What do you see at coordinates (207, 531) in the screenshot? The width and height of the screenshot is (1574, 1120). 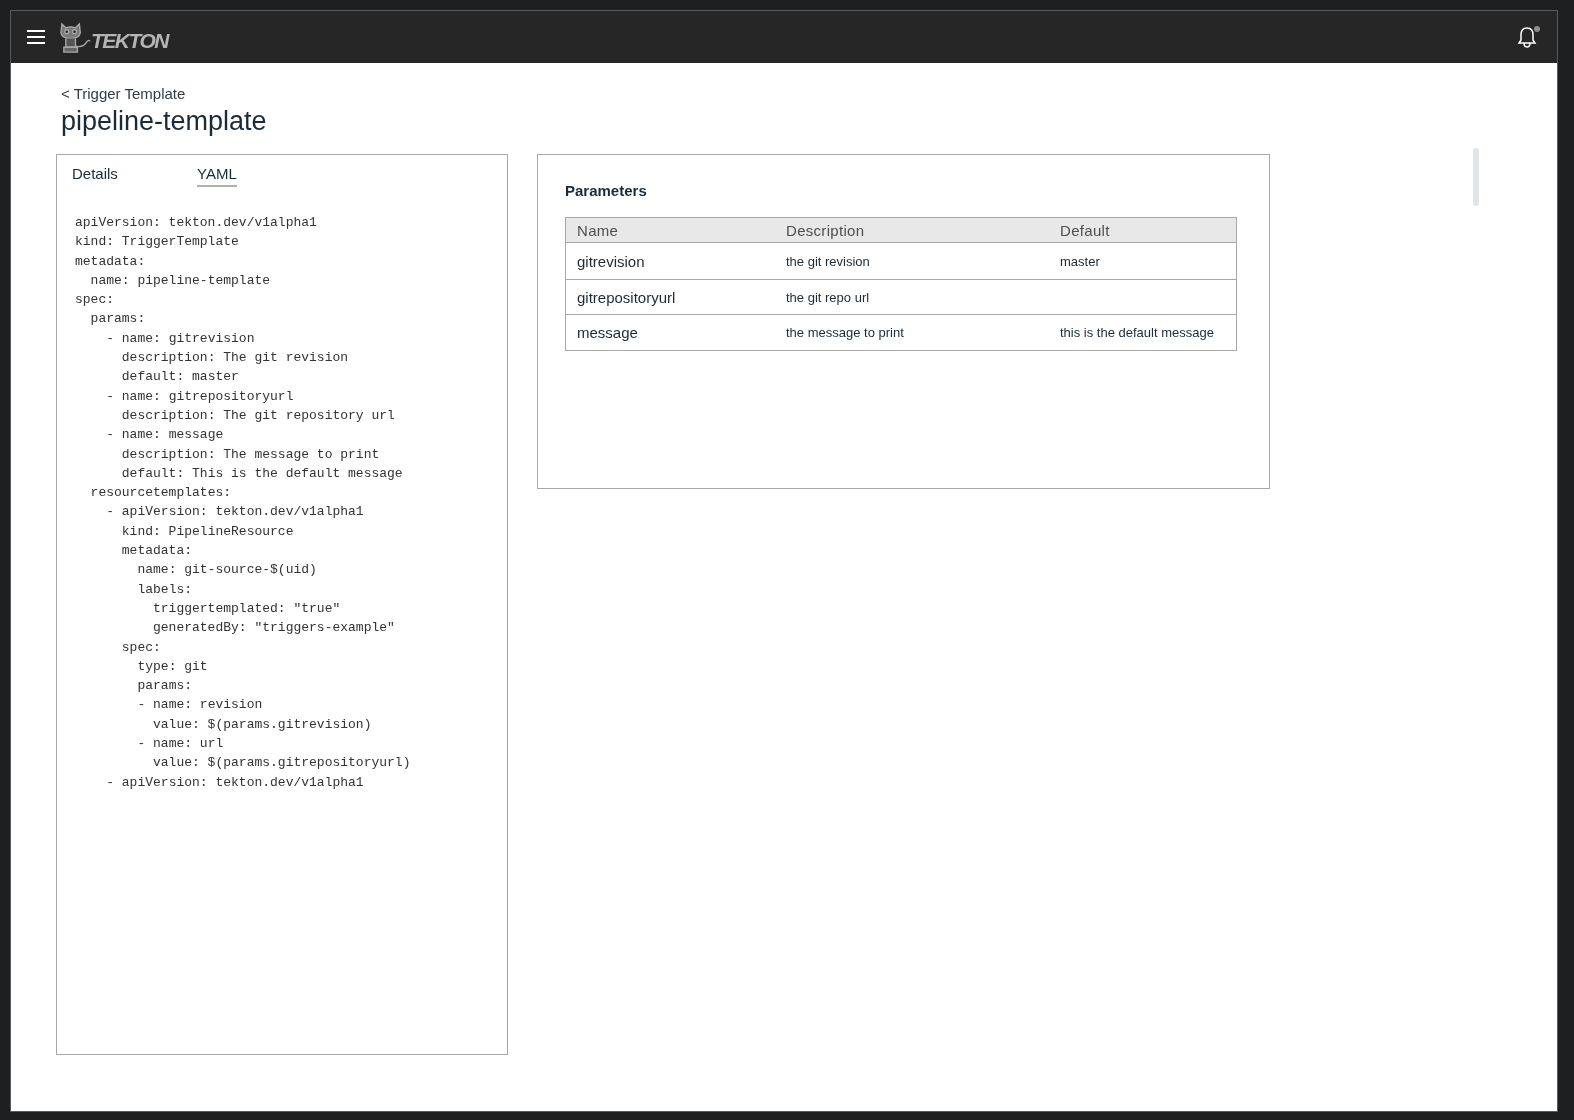 I see `code-line: kind: PipelineResource` at bounding box center [207, 531].